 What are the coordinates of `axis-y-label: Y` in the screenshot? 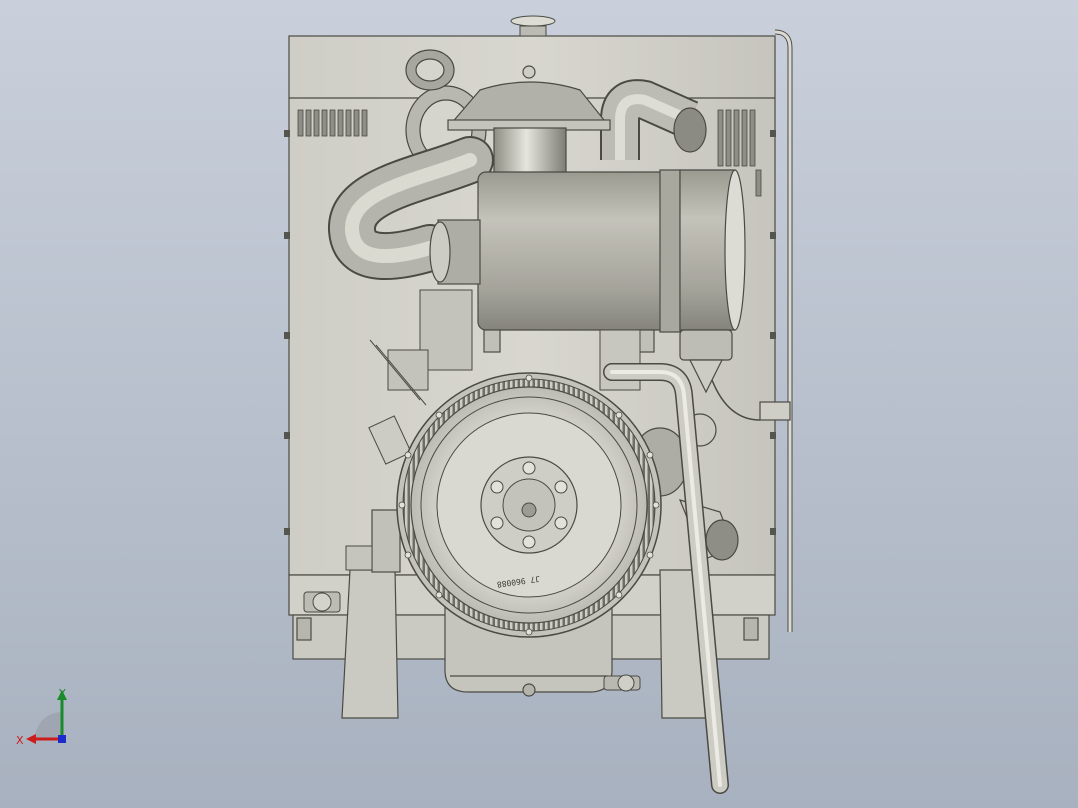 It's located at (62, 693).